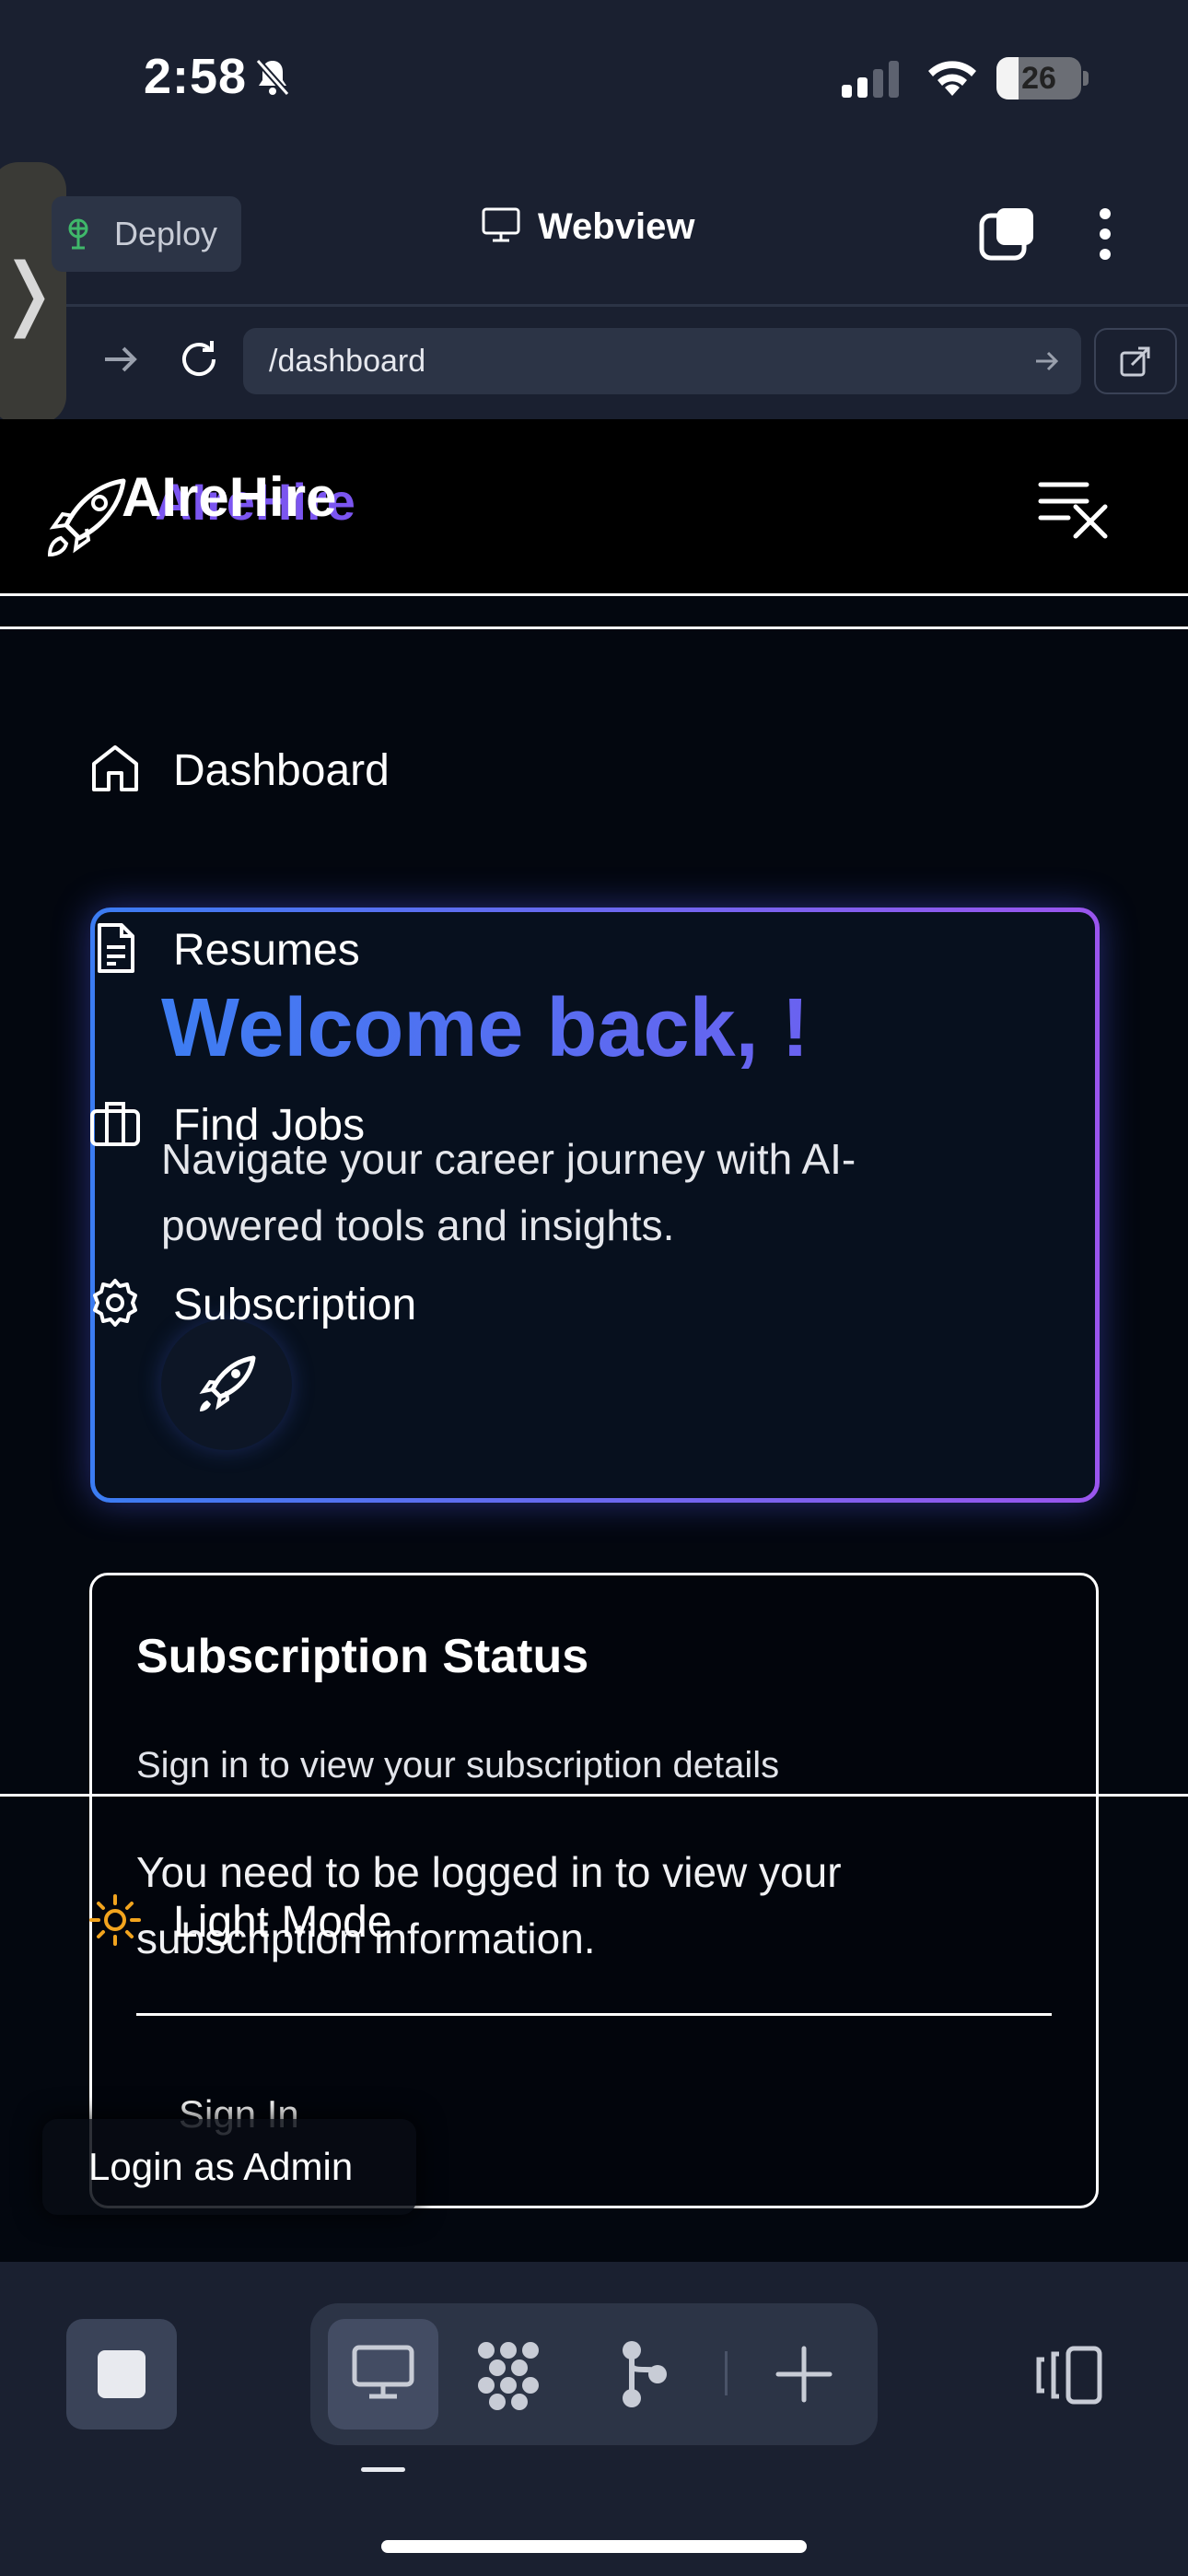  I want to click on nav-item-dashboard: Dashboard, so click(239, 771).